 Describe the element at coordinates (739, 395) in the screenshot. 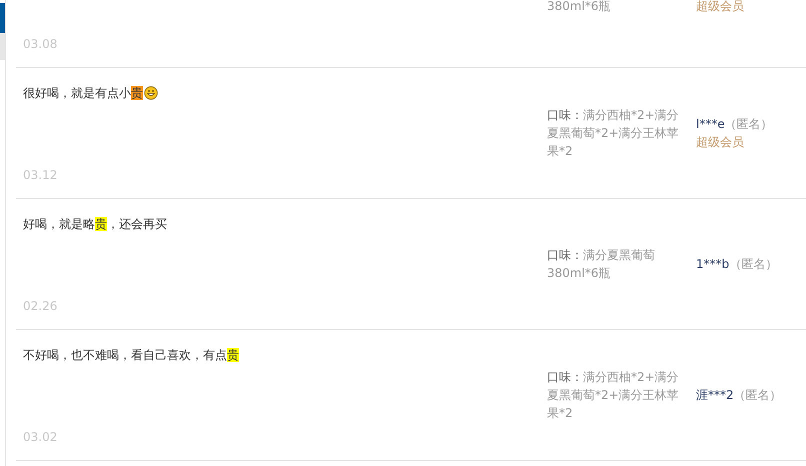

I see `username: 涯***2（匿名）` at that location.